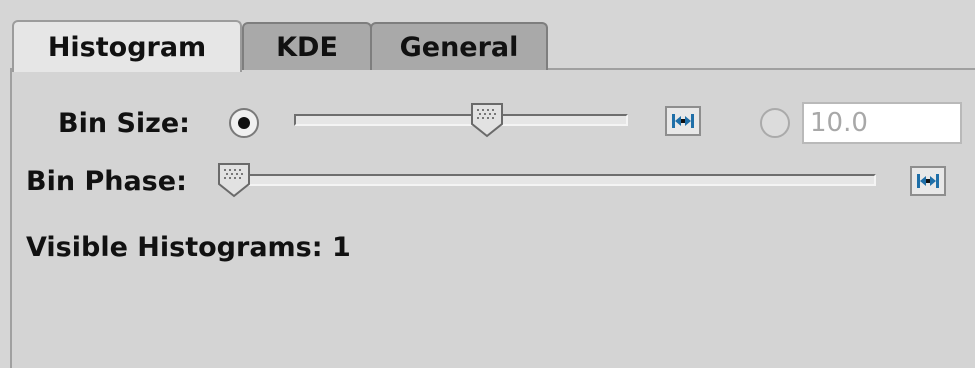  I want to click on tab-kde: KDE, so click(307, 46).